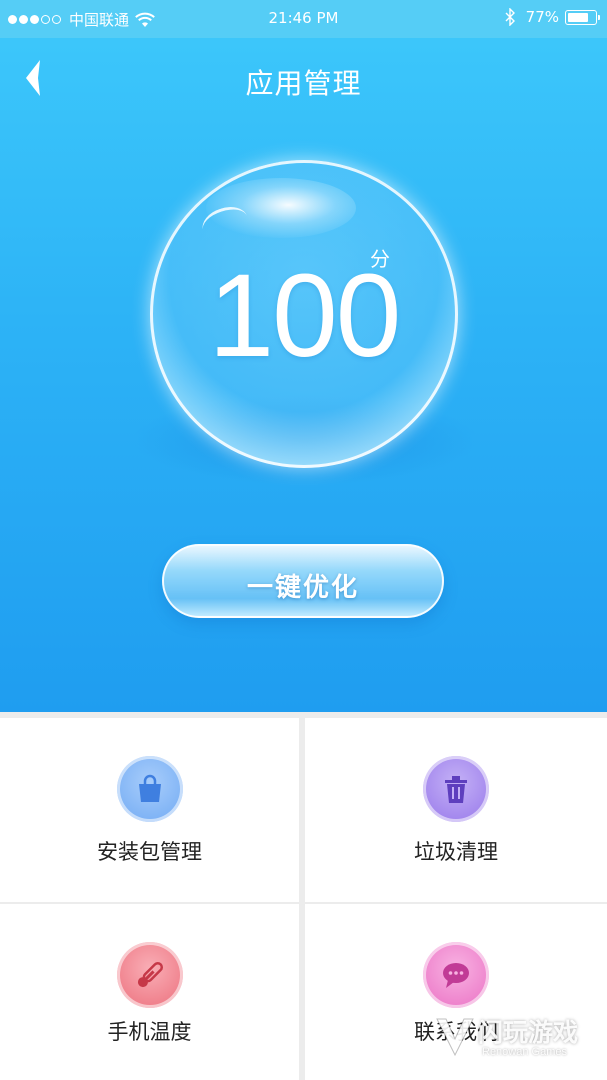 This screenshot has width=607, height=1080. What do you see at coordinates (524, 1052) in the screenshot?
I see `watermark-subtext: Renowan Games` at bounding box center [524, 1052].